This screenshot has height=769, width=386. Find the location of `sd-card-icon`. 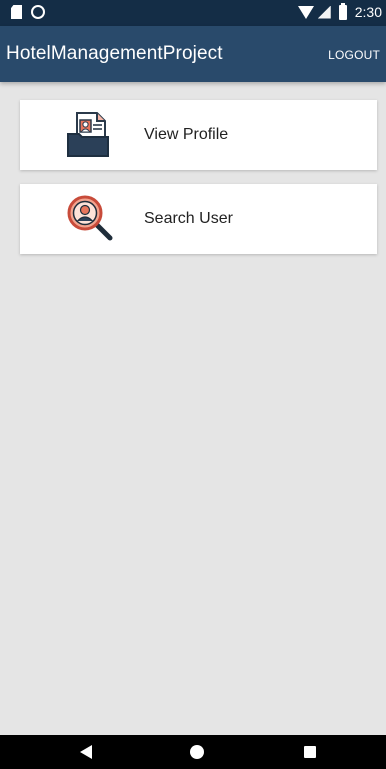

sd-card-icon is located at coordinates (16, 12).